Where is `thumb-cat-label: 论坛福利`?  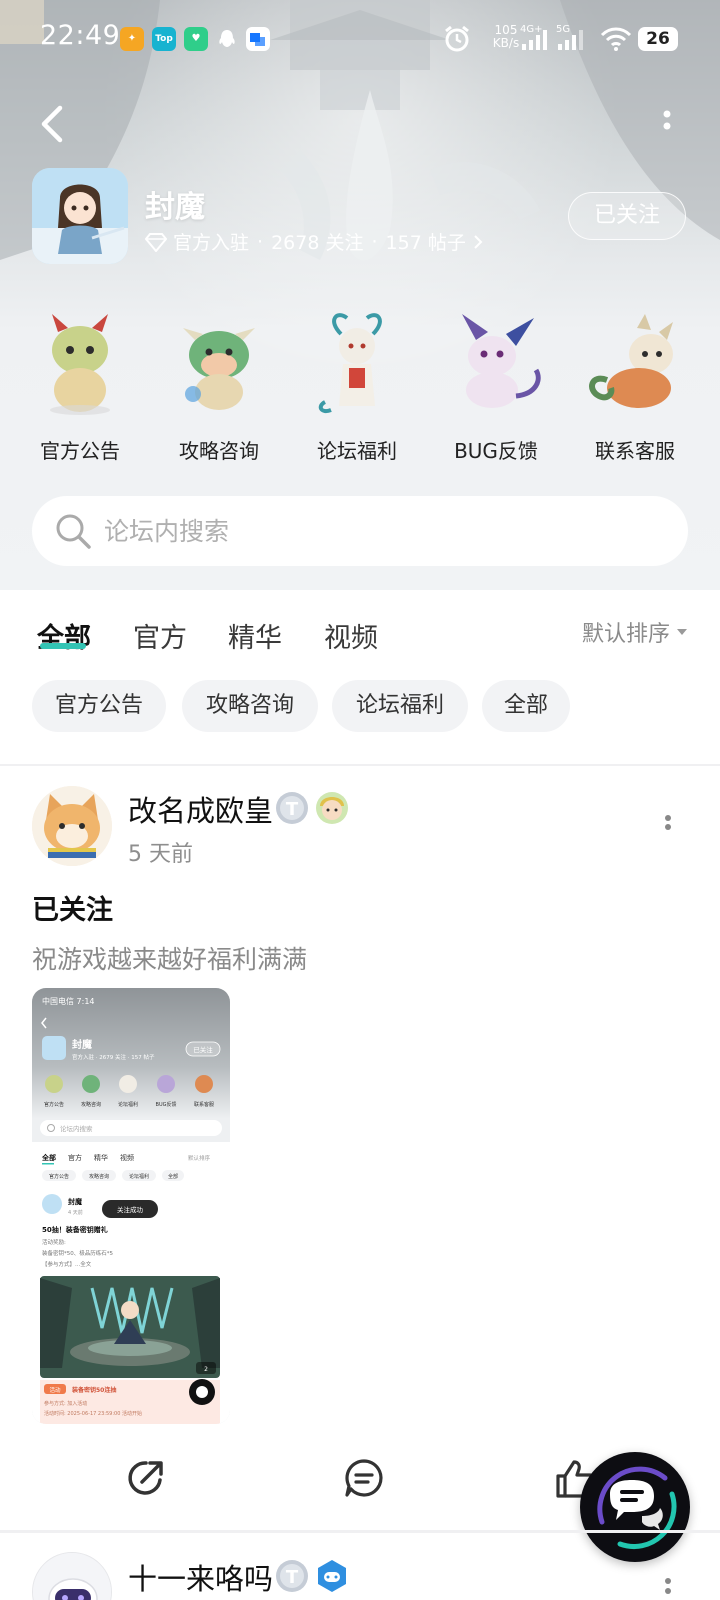
thumb-cat-label: 论坛福利 is located at coordinates (128, 1104).